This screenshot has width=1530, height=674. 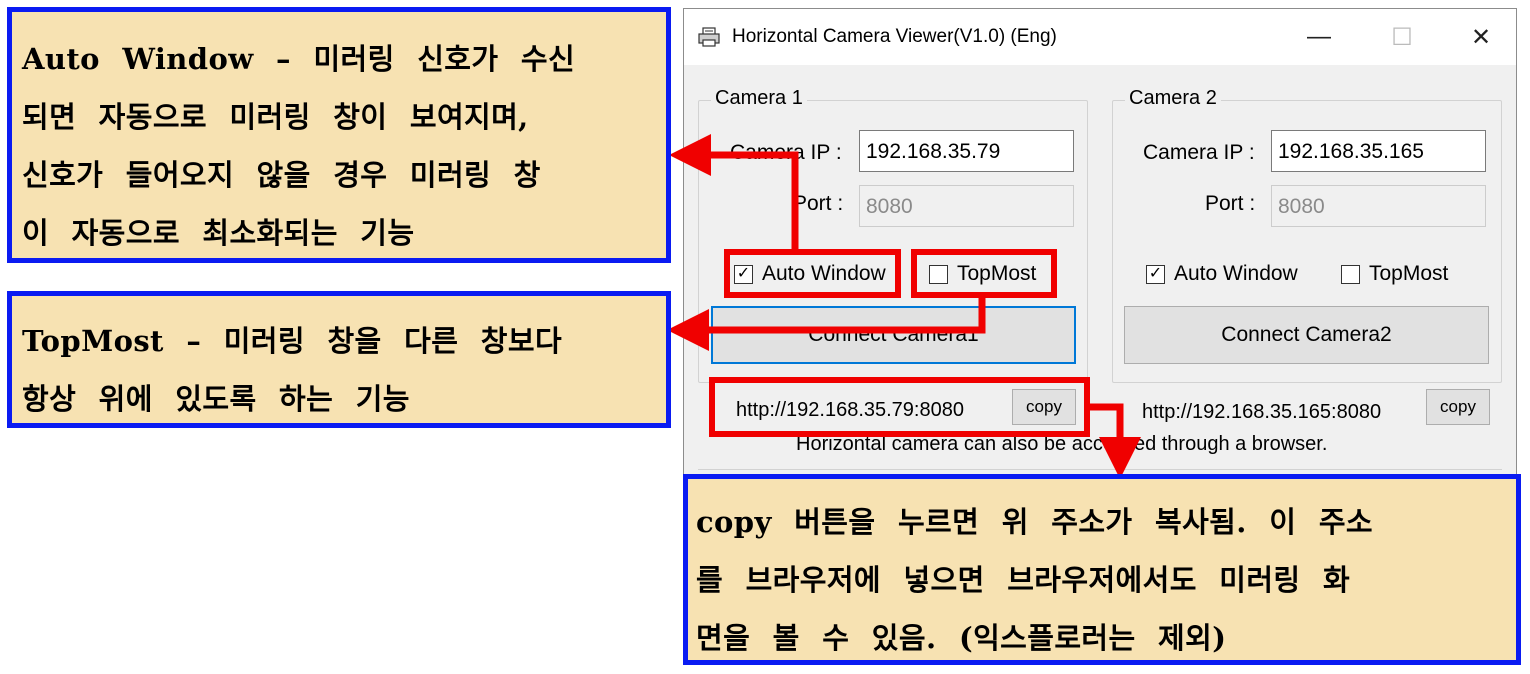 What do you see at coordinates (961, 638) in the screenshot?
I see `callout-line: 면을 볼 수 있음. (익스플로러는 제외)` at bounding box center [961, 638].